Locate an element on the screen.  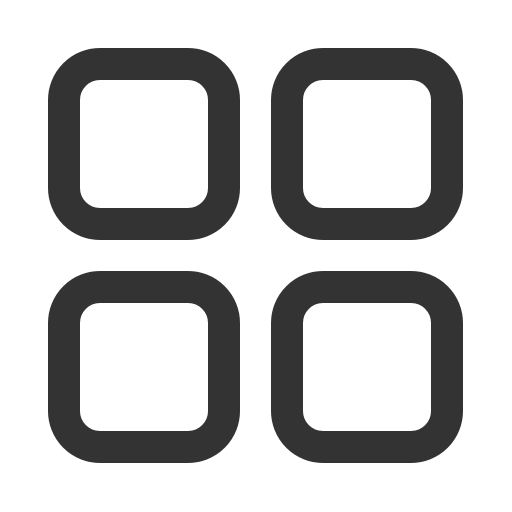
grid-tile-bottom-right is located at coordinates (367, 367).